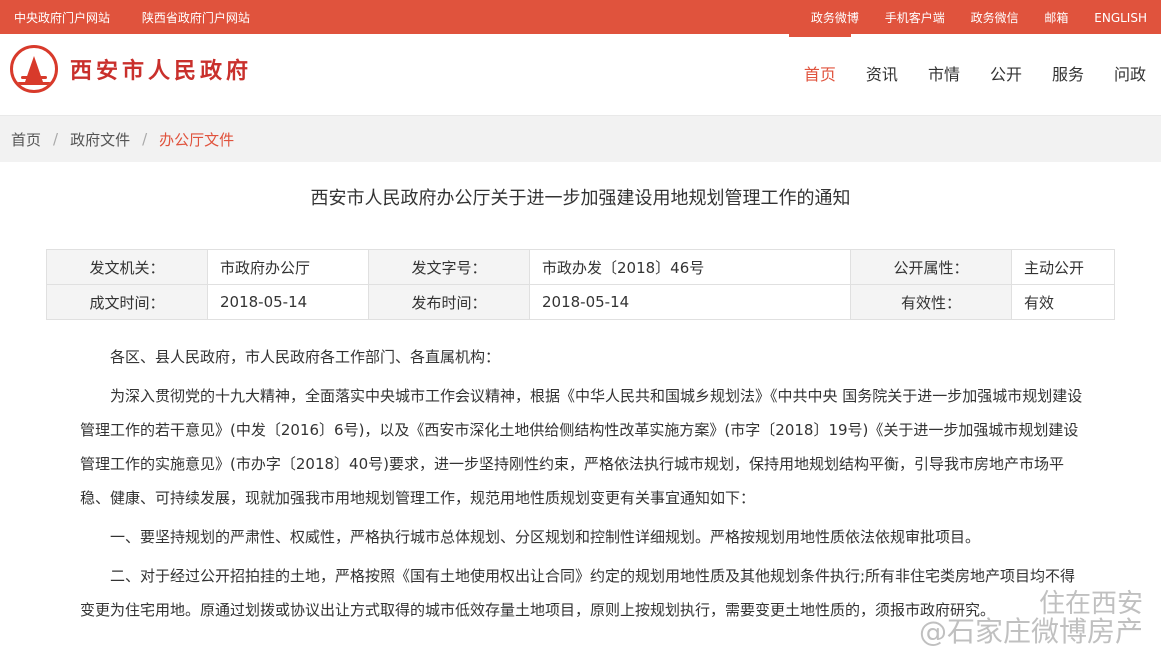  I want to click on validity-label: 有效性：, so click(931, 302).